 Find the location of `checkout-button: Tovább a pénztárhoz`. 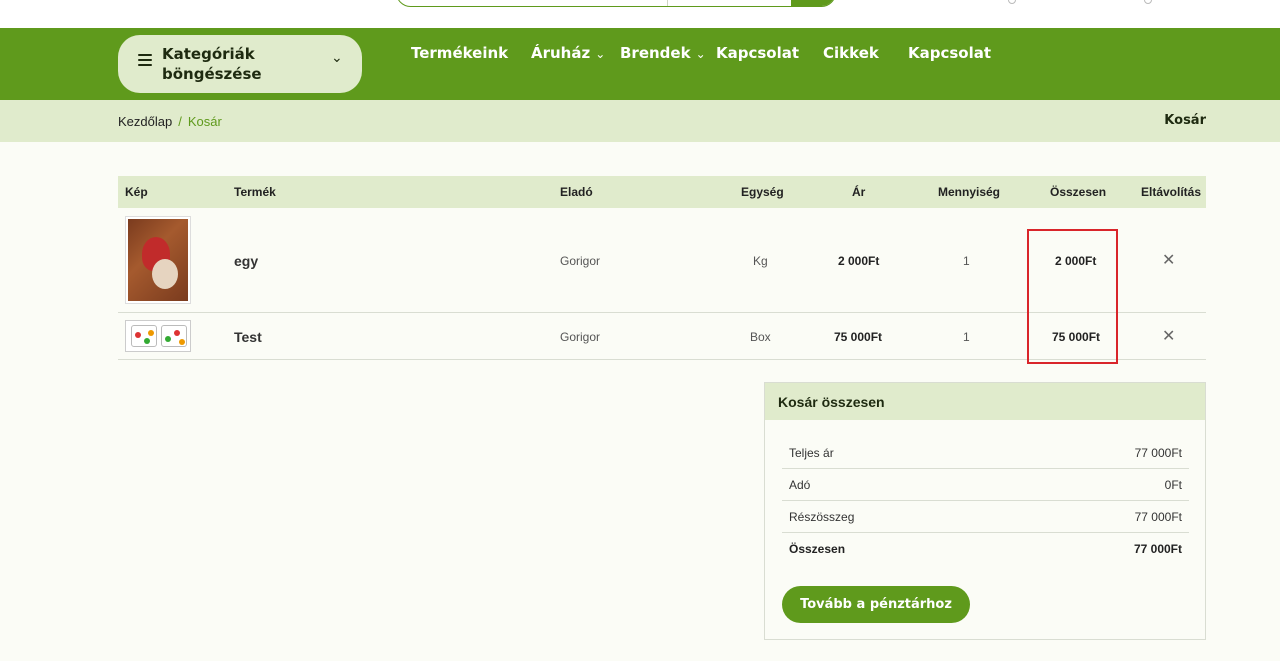

checkout-button: Tovább a pénztárhoz is located at coordinates (876, 604).